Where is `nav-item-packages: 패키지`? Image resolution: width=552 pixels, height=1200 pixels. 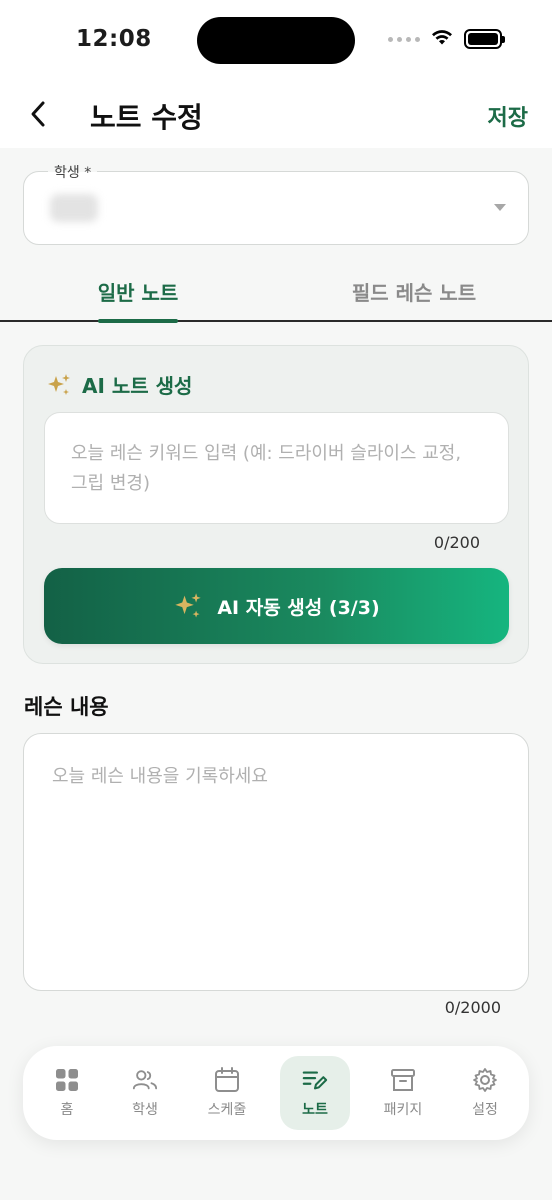 nav-item-packages: 패키지 is located at coordinates (403, 1093).